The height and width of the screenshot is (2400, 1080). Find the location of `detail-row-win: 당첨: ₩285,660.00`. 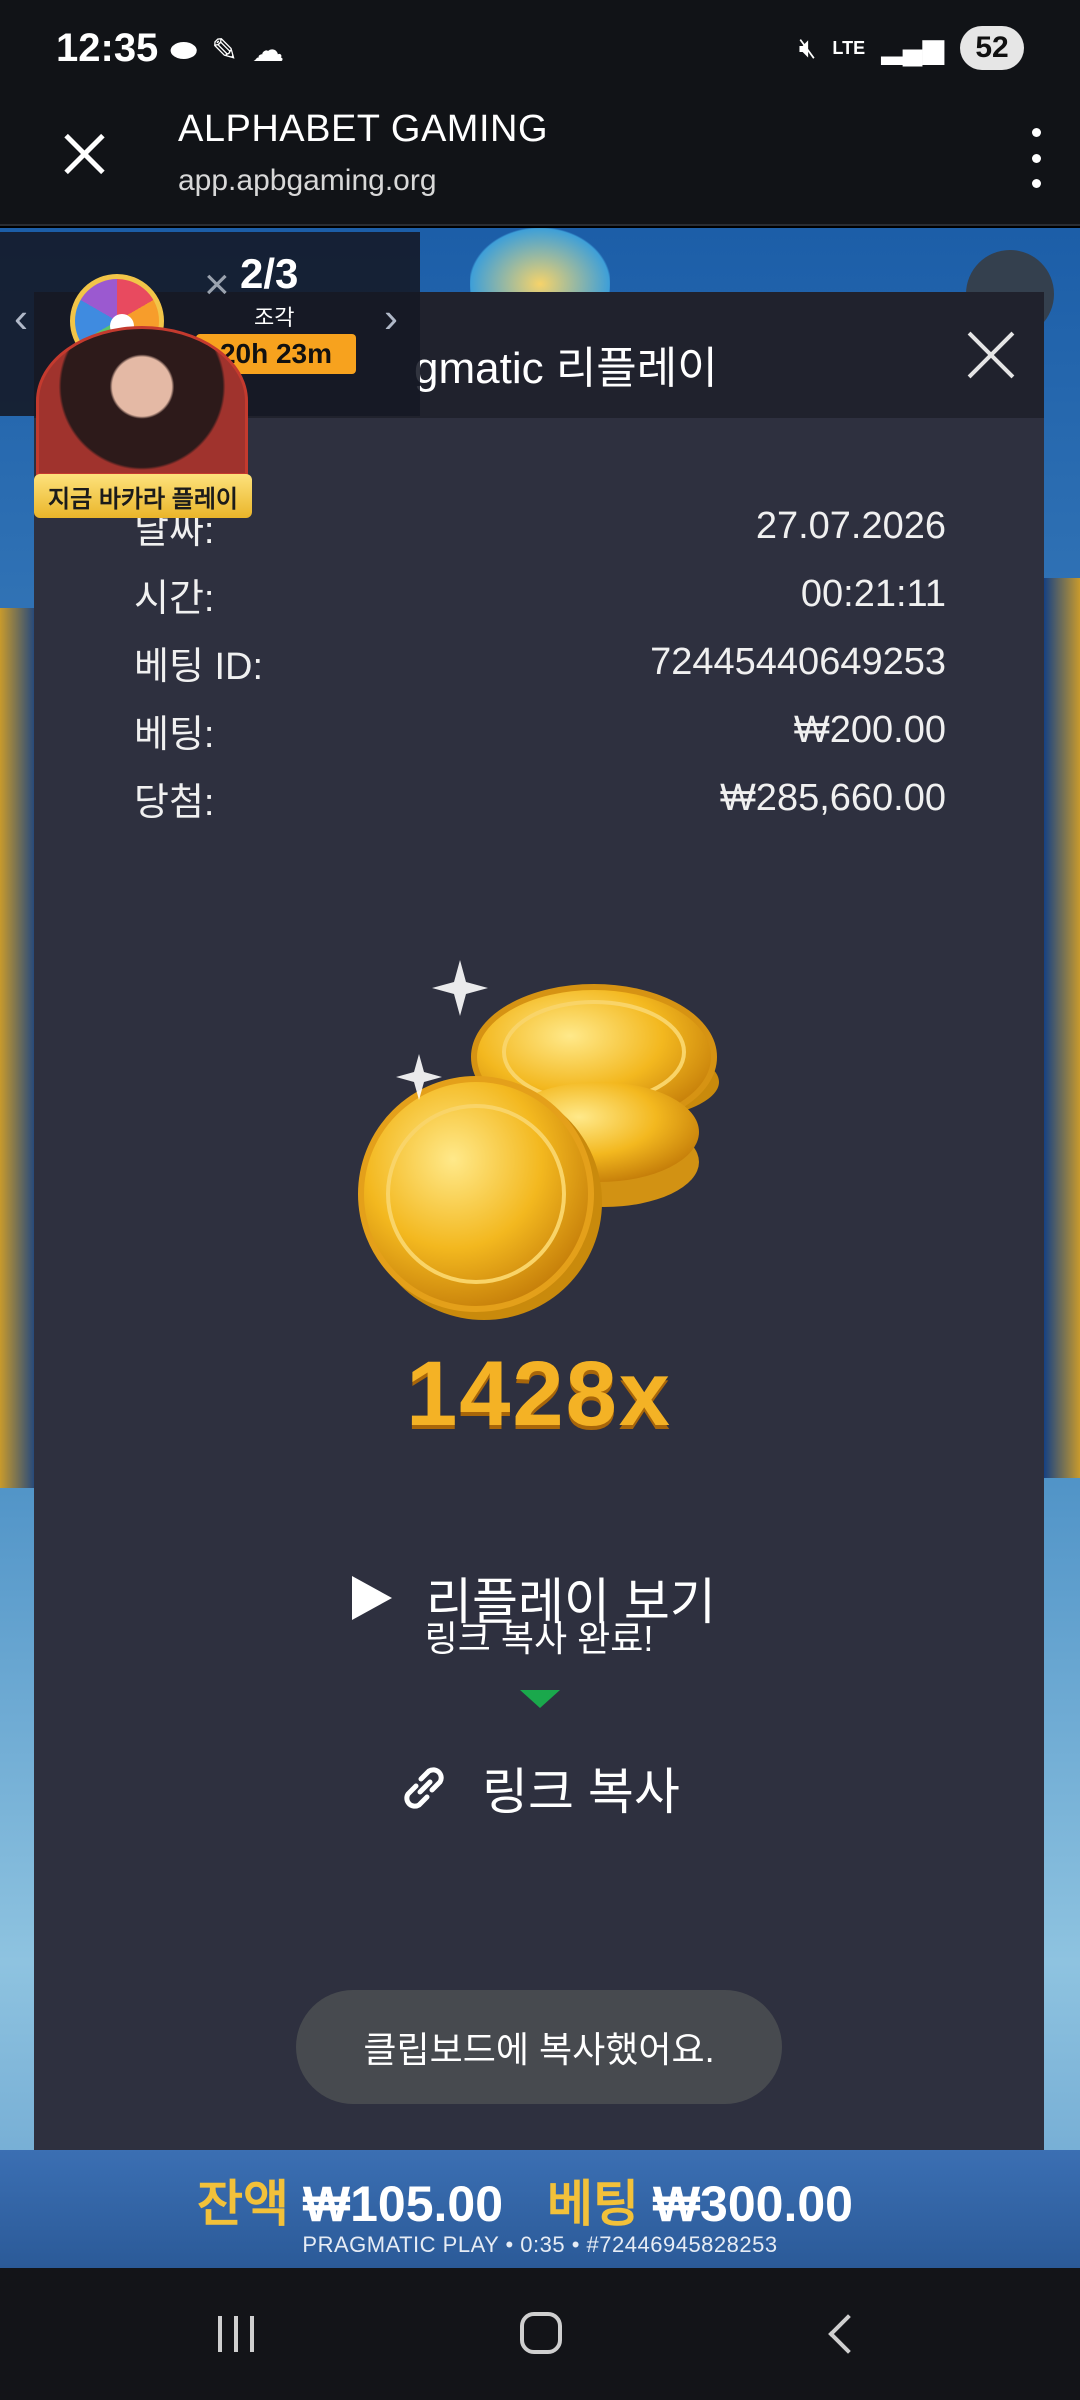

detail-row-win: 당첨: ₩285,660.00 is located at coordinates (540, 798).